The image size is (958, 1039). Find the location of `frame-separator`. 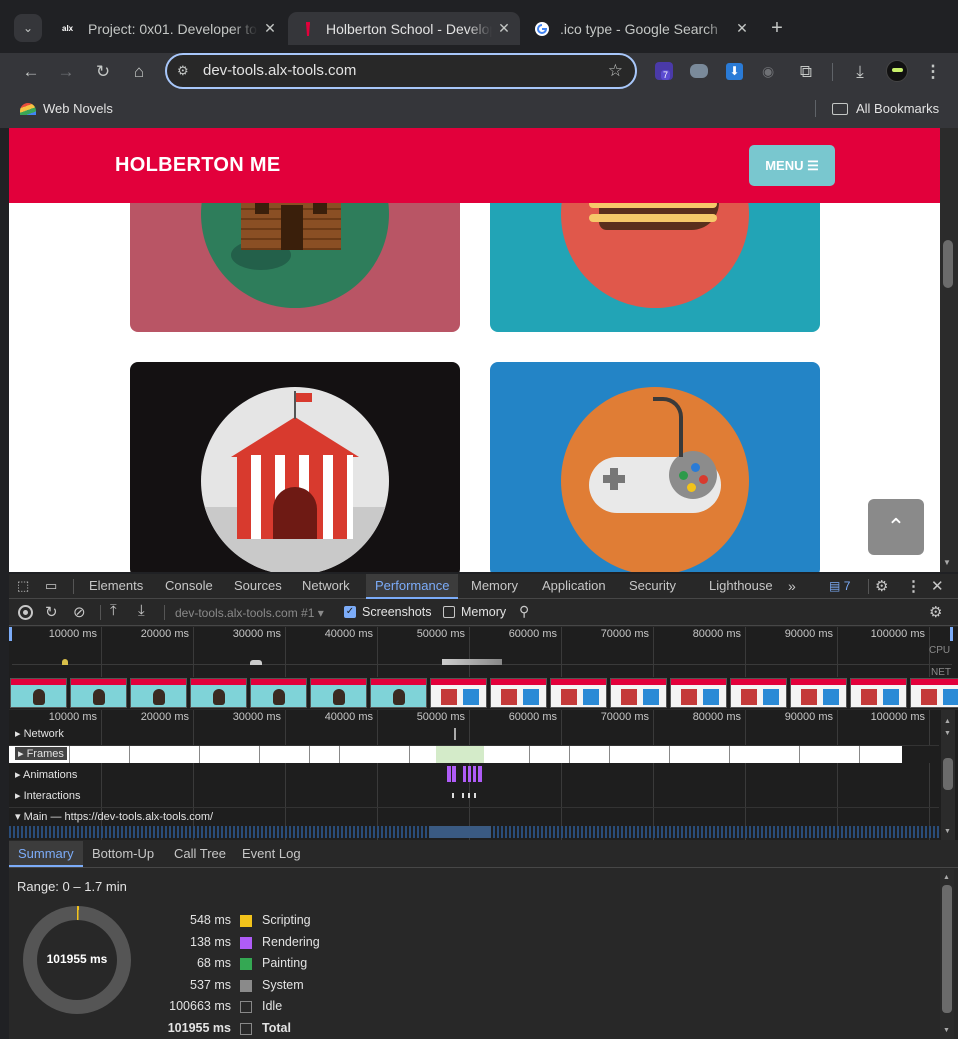

frame-separator is located at coordinates (339, 754).